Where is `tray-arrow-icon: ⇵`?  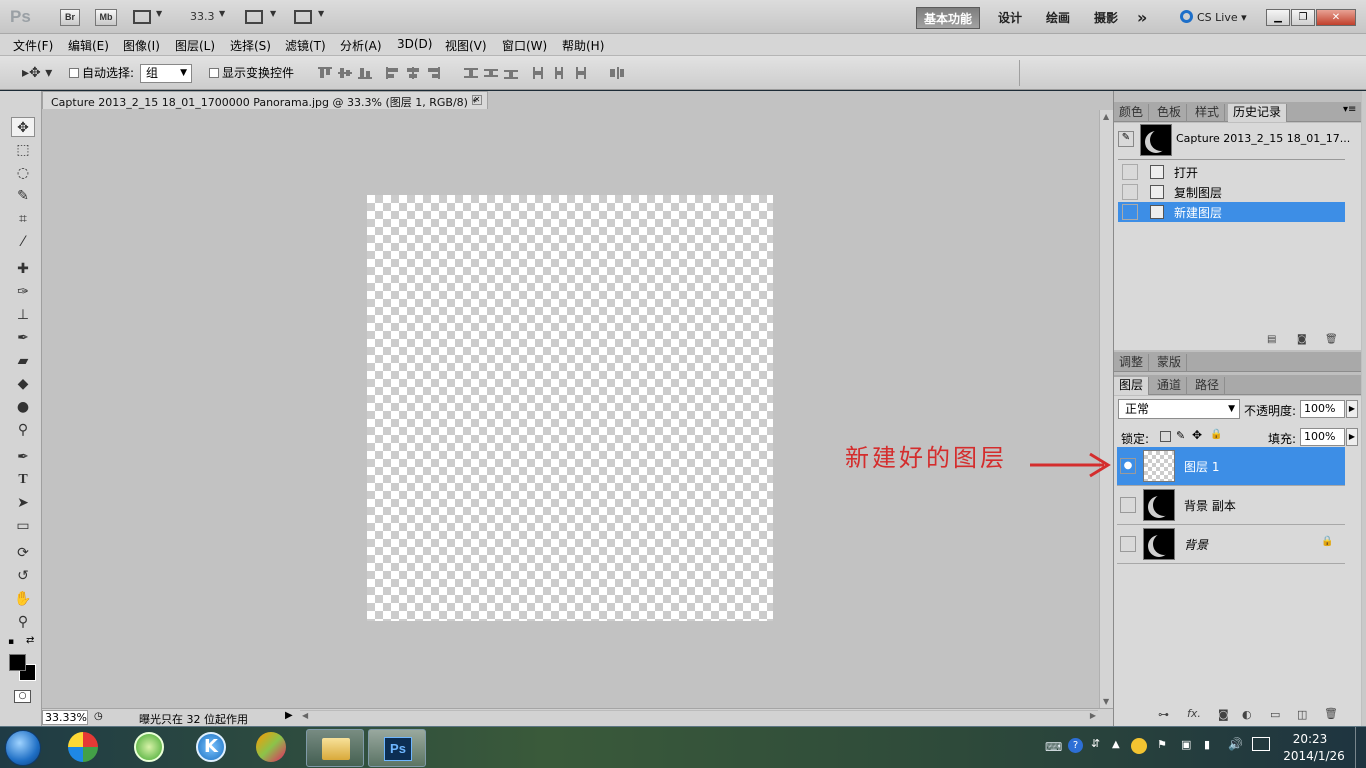
tray-arrow-icon: ⇵ is located at coordinates (1095, 743).